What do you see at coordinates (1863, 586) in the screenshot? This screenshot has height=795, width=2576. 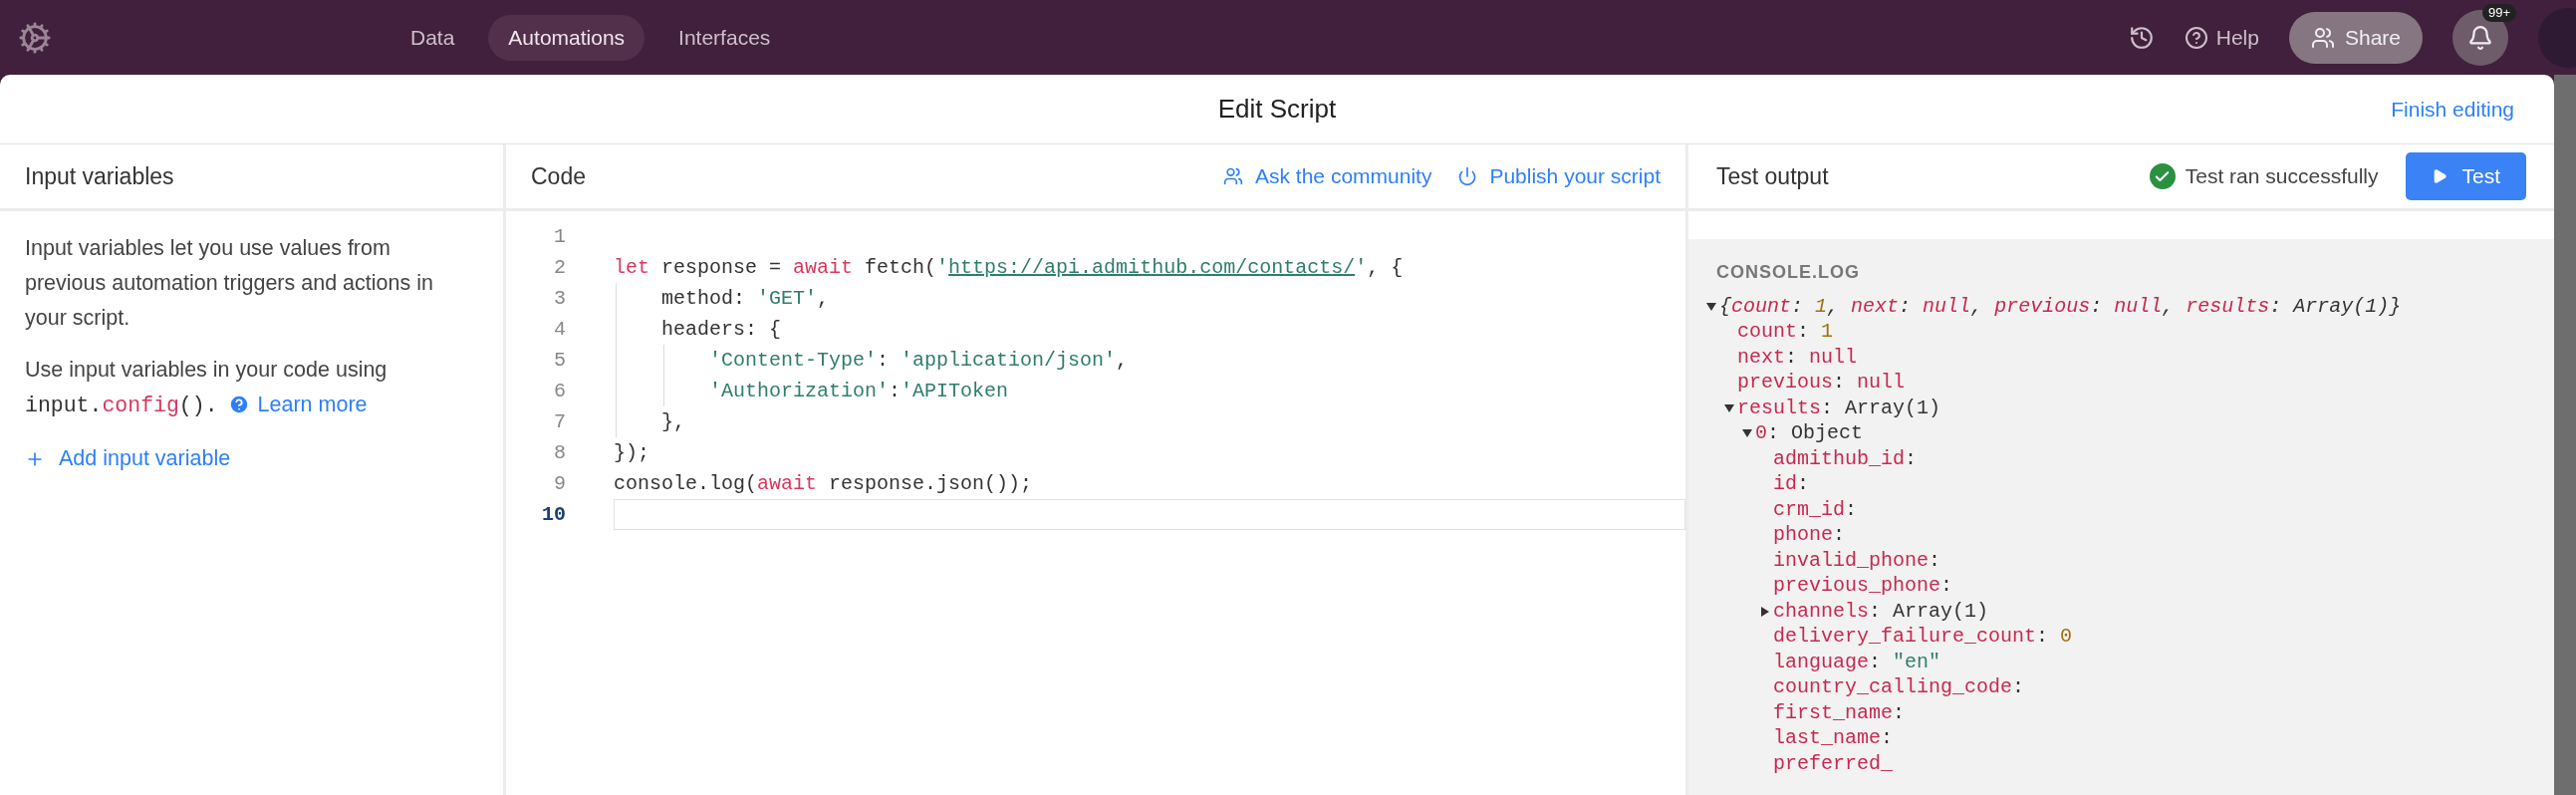 I see `console-line: previous_phone:` at bounding box center [1863, 586].